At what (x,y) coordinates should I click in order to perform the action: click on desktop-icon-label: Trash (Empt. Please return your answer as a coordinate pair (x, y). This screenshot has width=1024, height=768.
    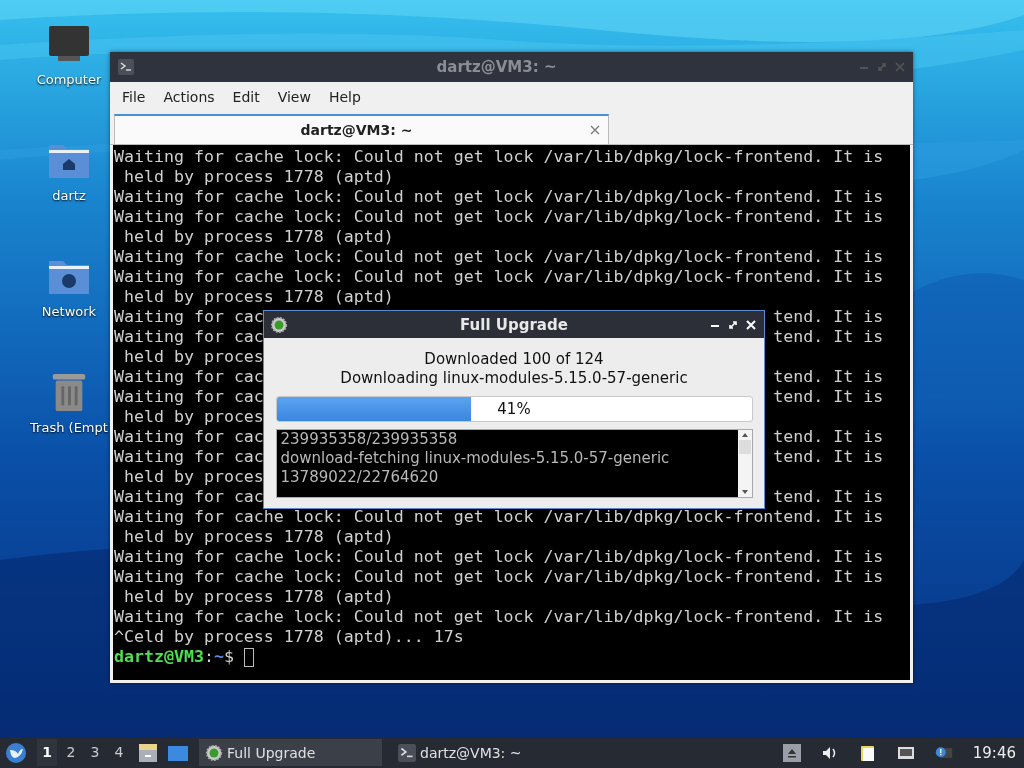
    Looking at the image, I should click on (69, 427).